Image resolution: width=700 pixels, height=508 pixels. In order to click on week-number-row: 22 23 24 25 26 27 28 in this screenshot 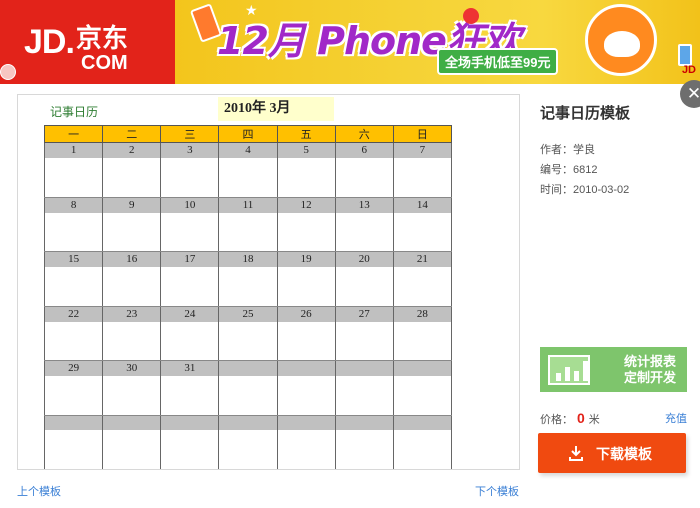, I will do `click(248, 314)`.